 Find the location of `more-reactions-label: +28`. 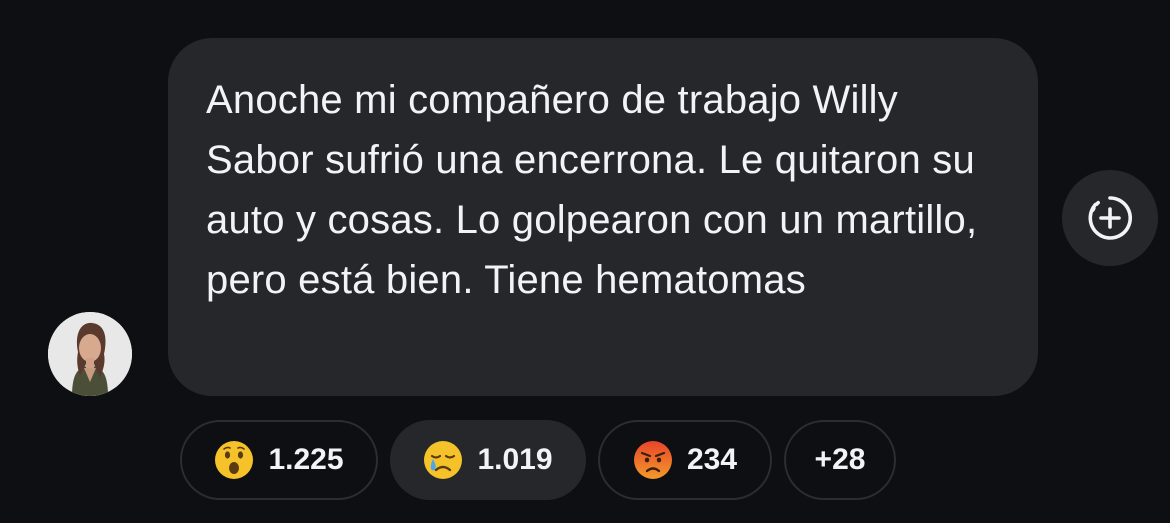

more-reactions-label: +28 is located at coordinates (840, 459).